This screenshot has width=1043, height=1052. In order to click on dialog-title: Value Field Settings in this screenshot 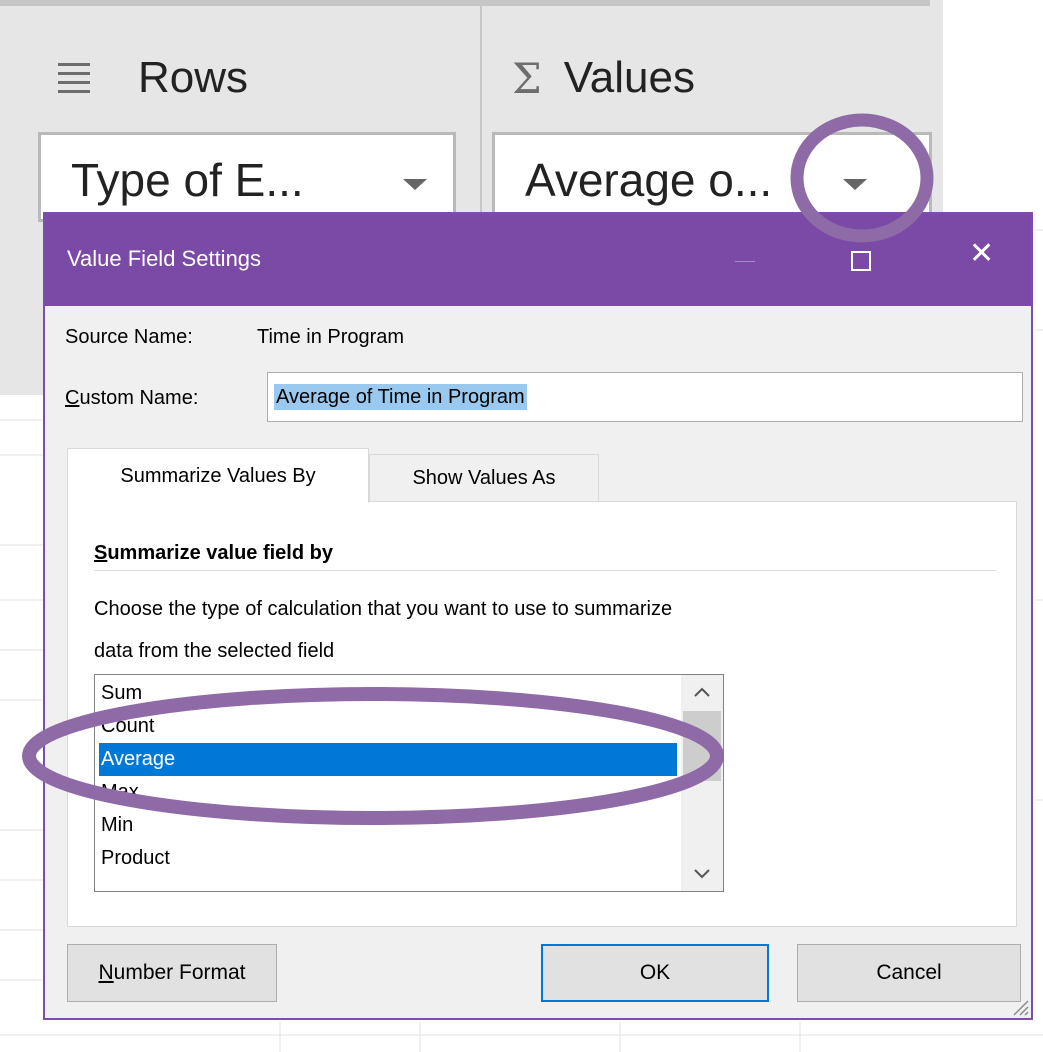, I will do `click(164, 258)`.